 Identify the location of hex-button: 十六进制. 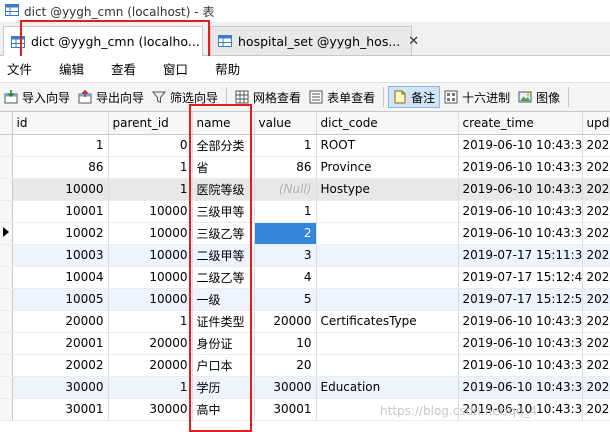
(477, 97).